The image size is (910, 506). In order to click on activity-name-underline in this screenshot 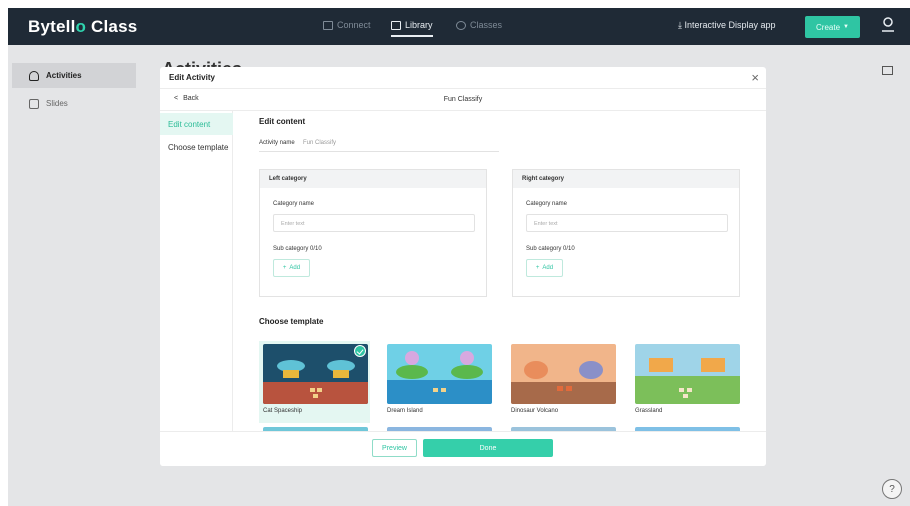, I will do `click(379, 151)`.